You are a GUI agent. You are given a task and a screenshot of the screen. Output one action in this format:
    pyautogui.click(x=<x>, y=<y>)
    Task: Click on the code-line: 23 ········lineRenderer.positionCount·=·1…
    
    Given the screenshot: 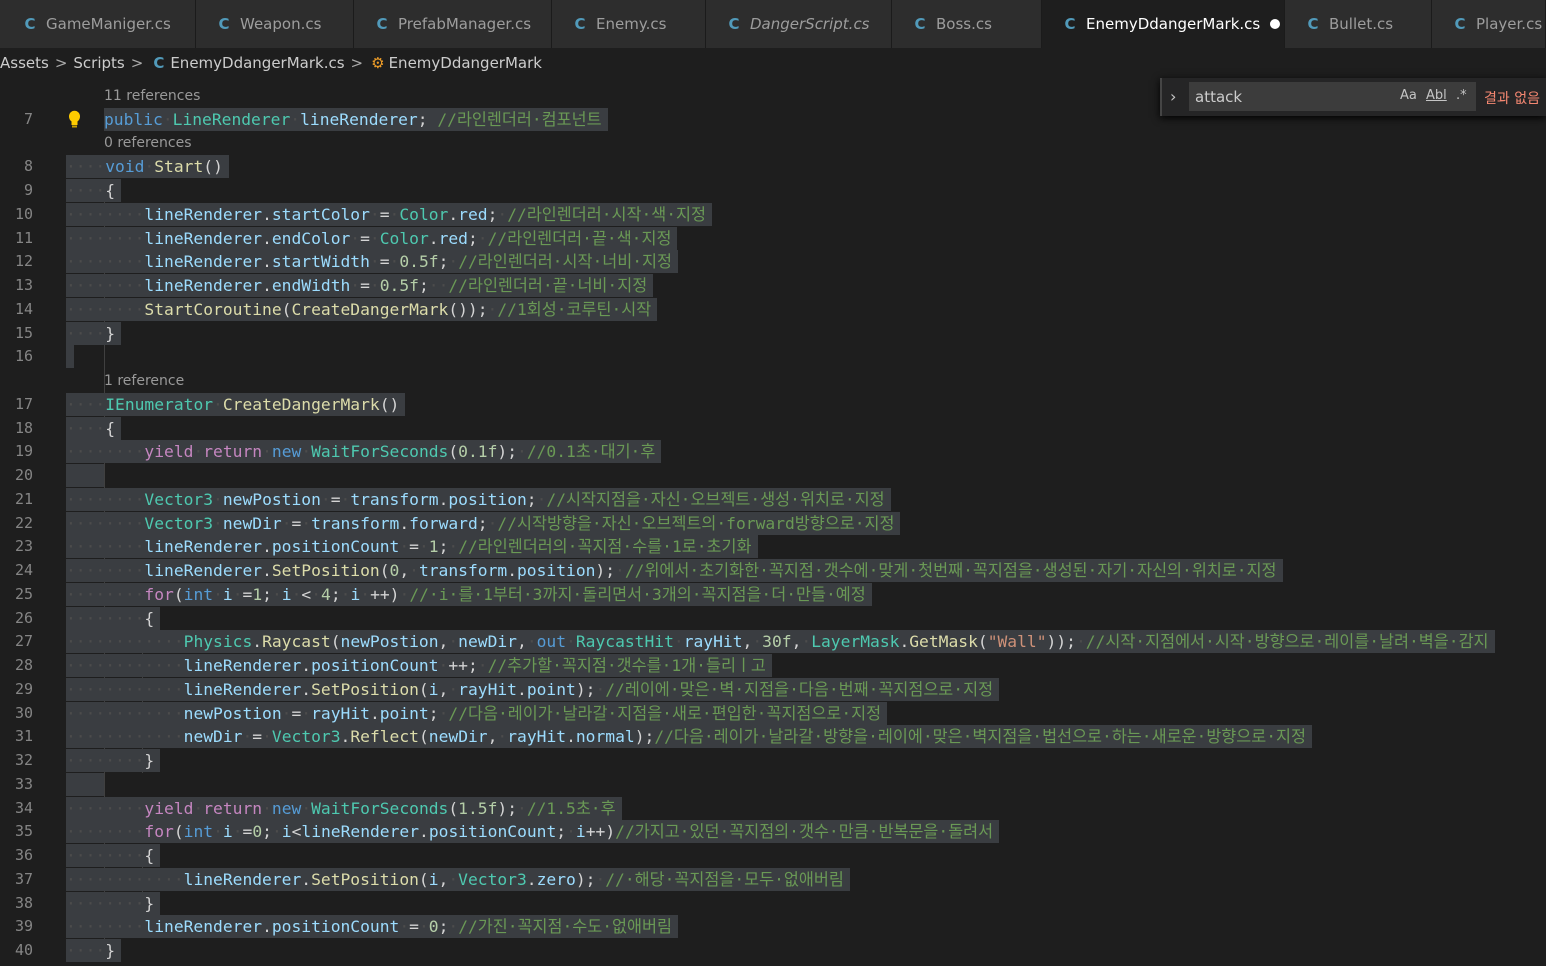 What is the action you would take?
    pyautogui.click(x=773, y=546)
    